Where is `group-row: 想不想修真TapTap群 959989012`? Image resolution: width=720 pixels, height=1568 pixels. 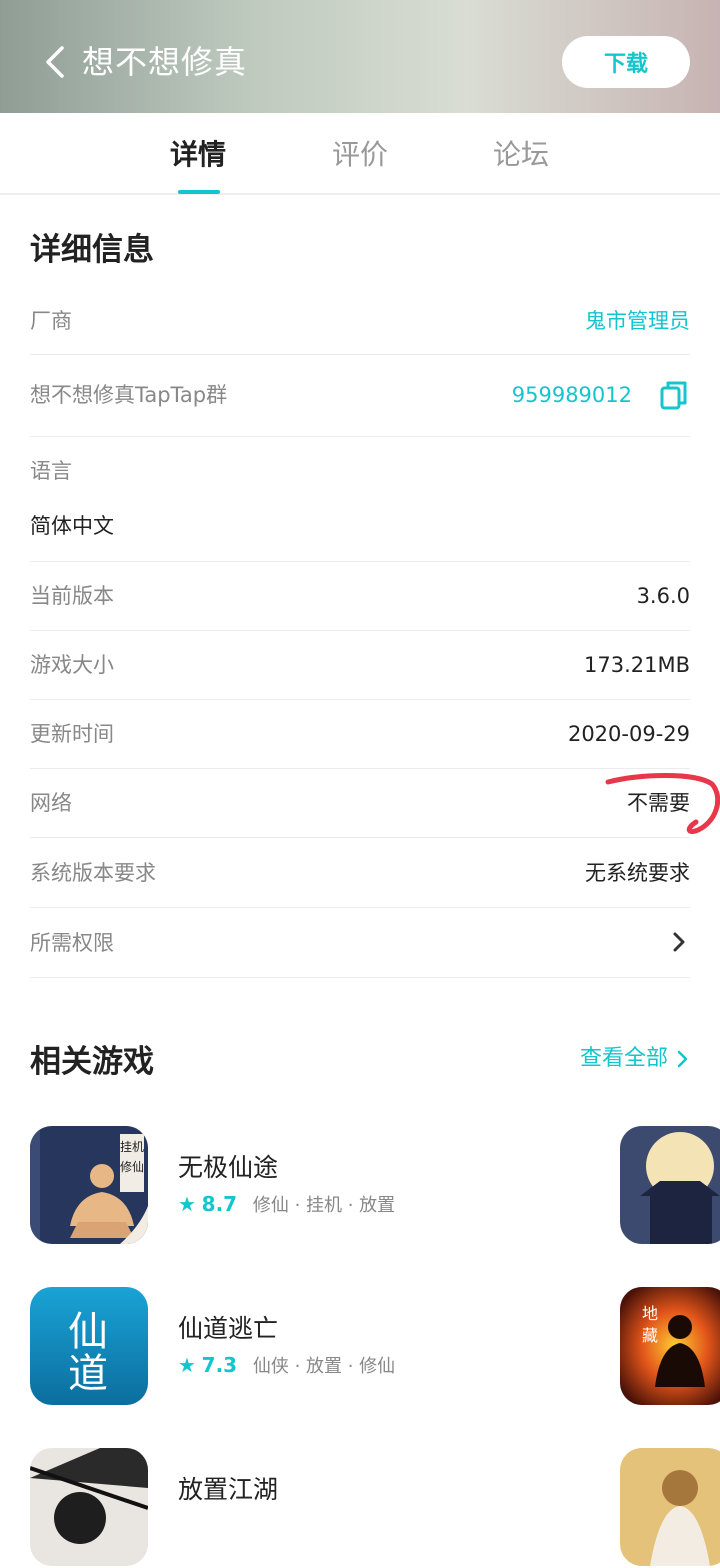 group-row: 想不想修真TapTap群 959989012 is located at coordinates (360, 395).